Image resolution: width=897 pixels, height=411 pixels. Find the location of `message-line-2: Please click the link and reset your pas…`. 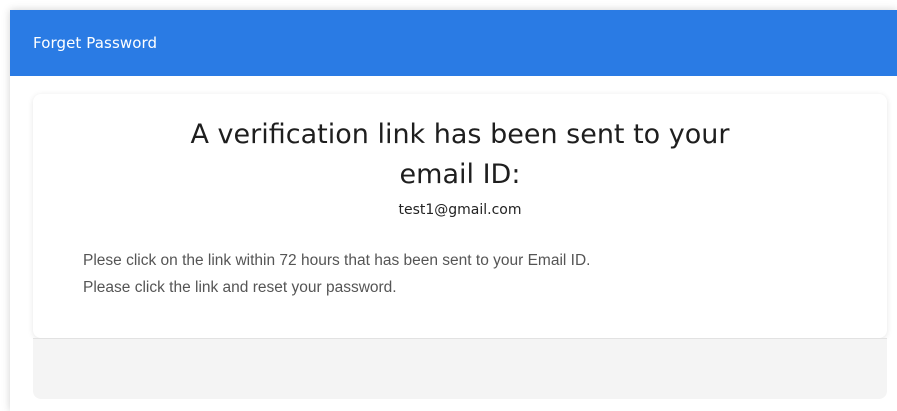

message-line-2: Please click the link and reset your pas… is located at coordinates (240, 287).